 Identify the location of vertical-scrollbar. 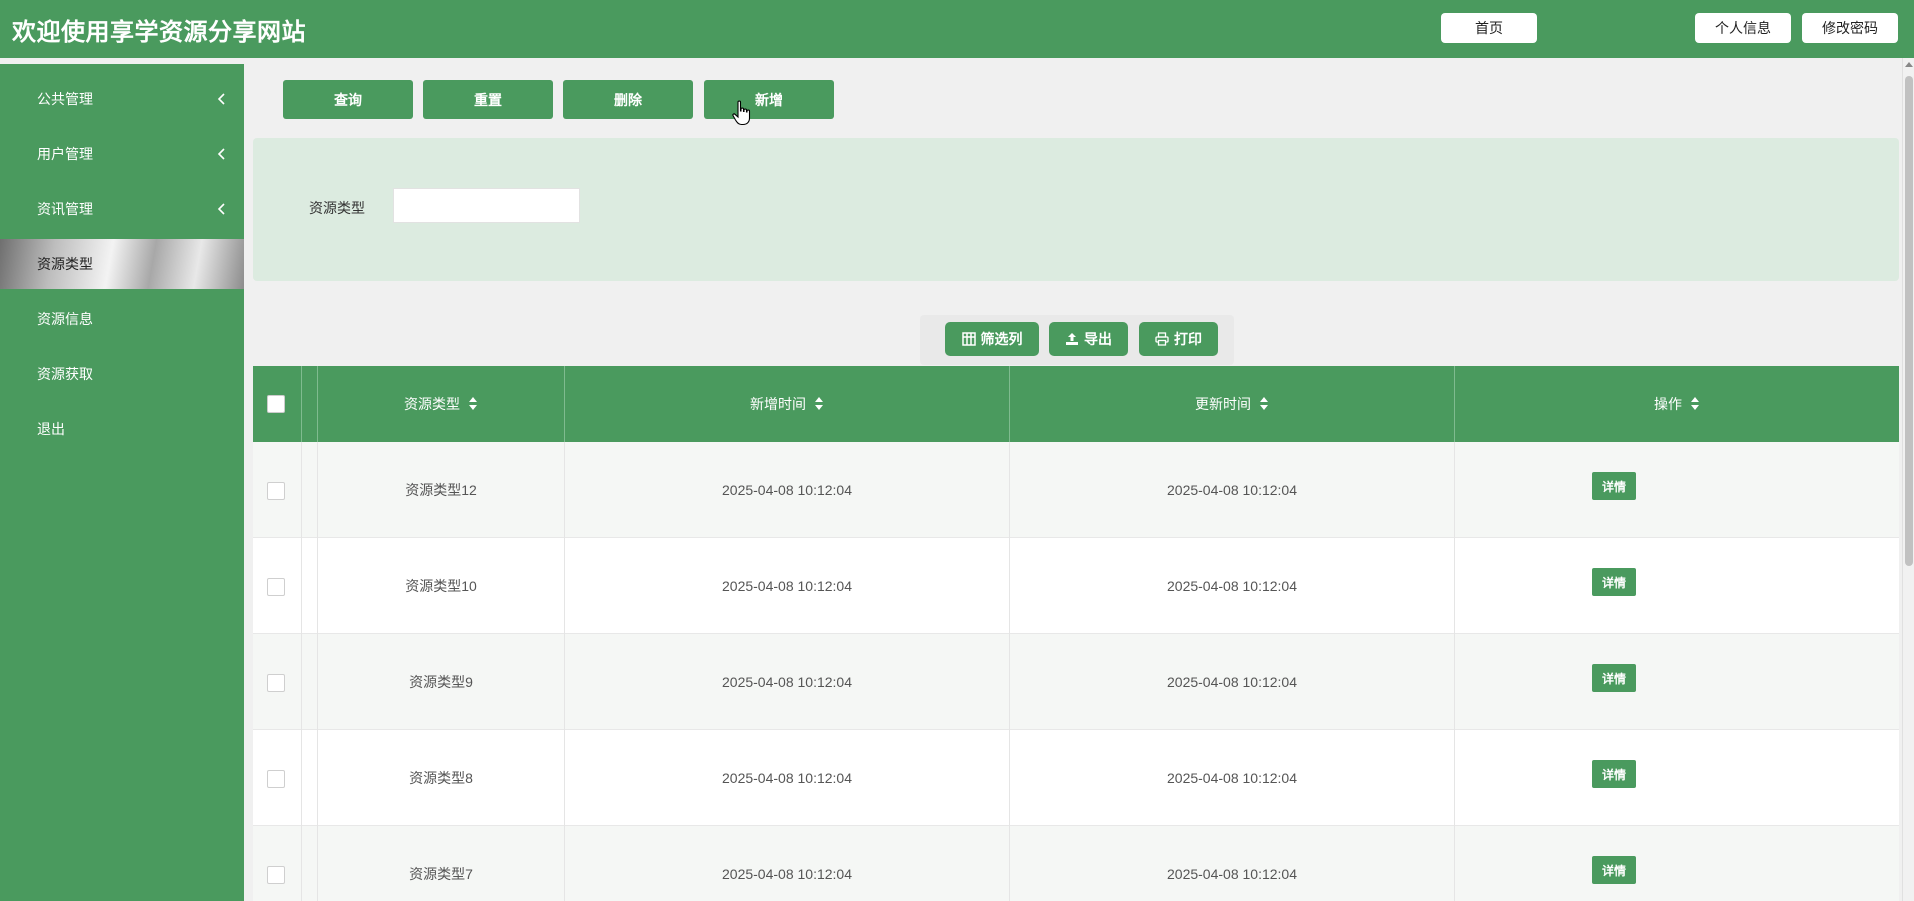
(1908, 479).